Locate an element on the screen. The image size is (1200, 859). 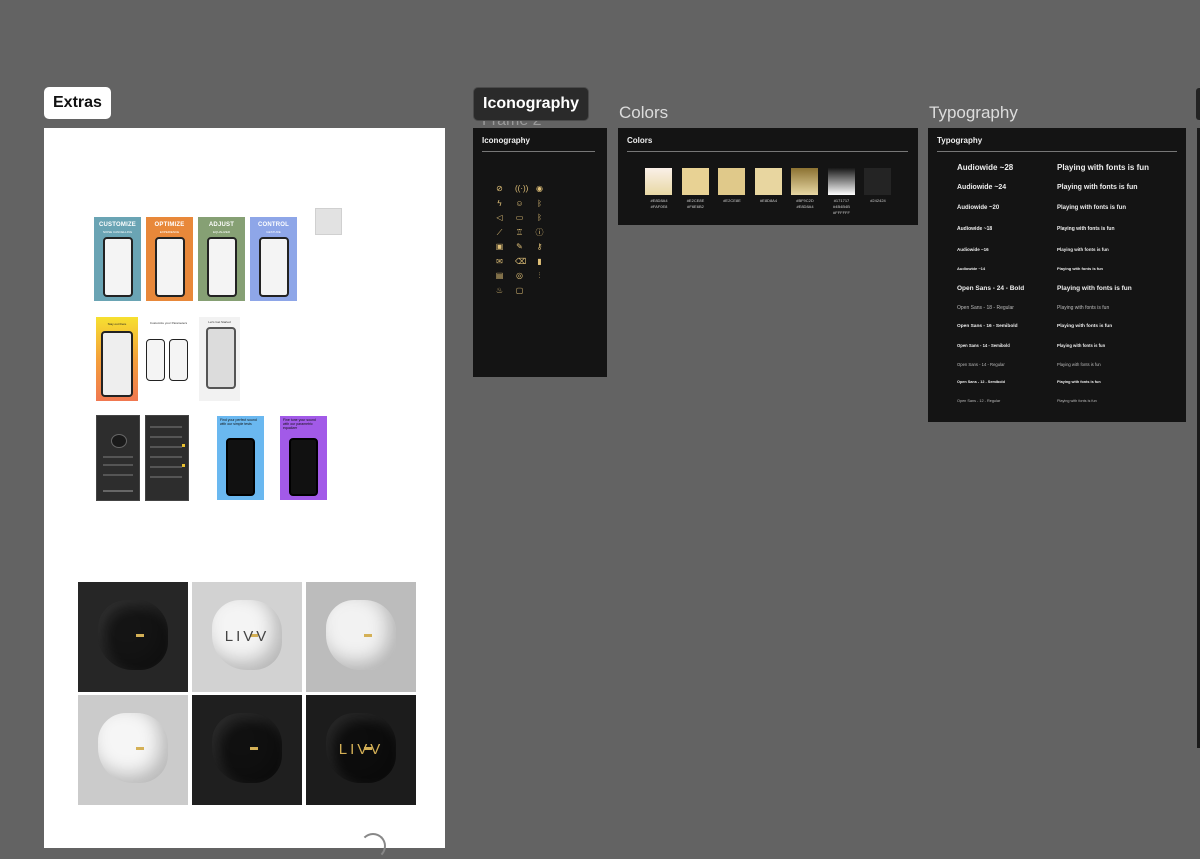
app-screen-settings is located at coordinates (167, 458).